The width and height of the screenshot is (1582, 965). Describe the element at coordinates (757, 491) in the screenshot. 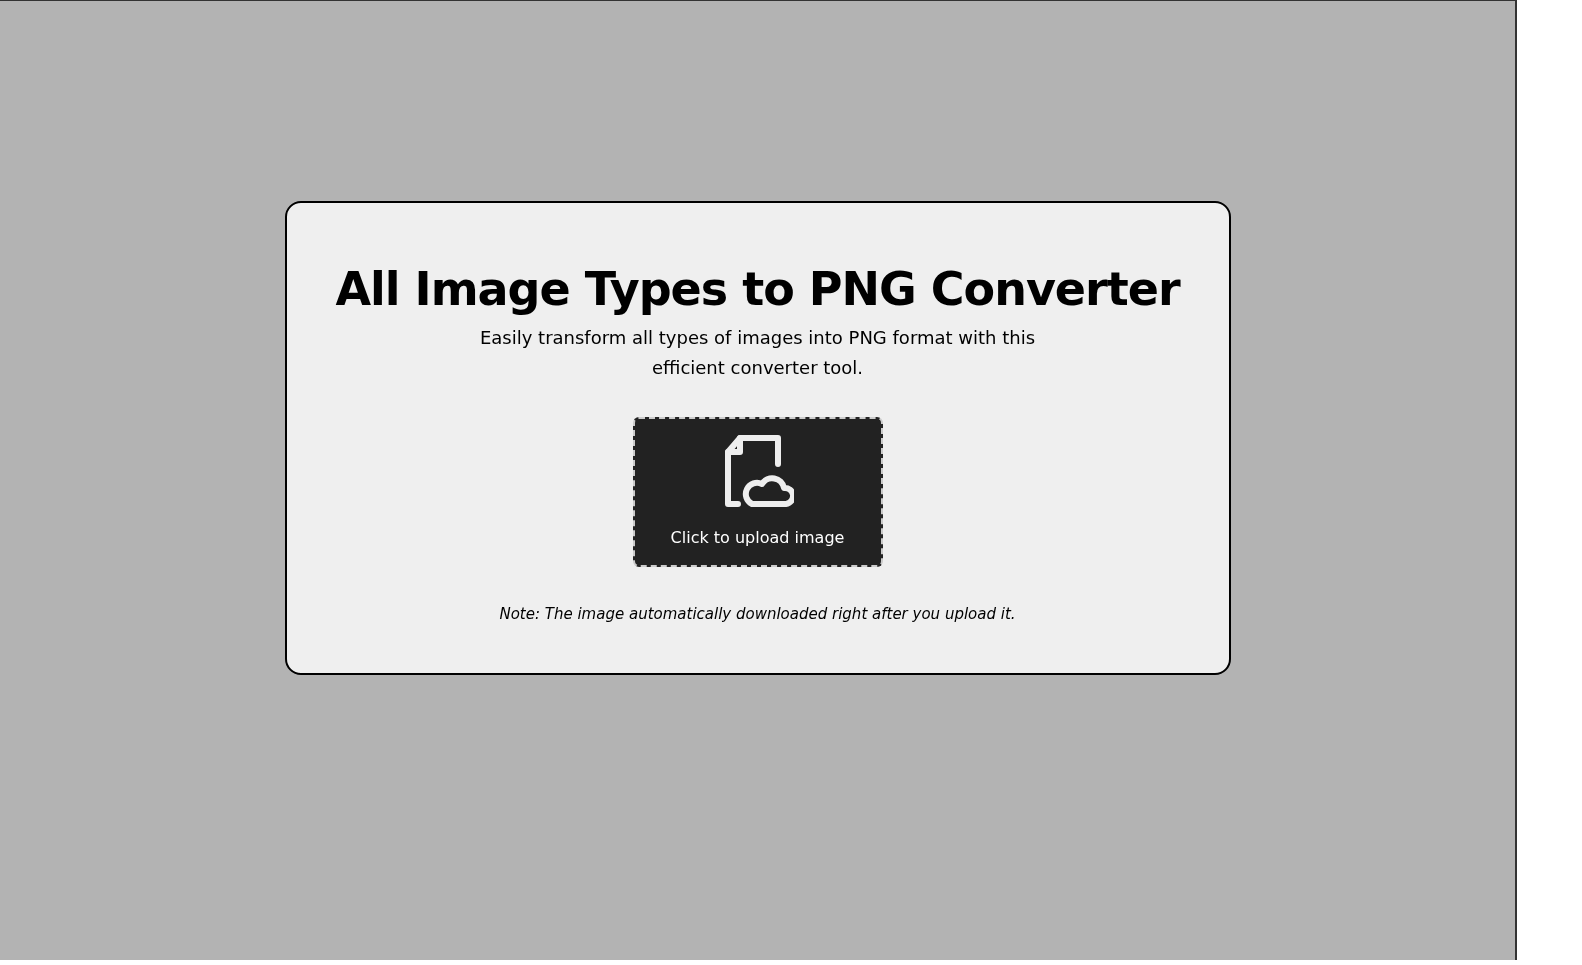

I see `upload-button: Click to upload image` at that location.